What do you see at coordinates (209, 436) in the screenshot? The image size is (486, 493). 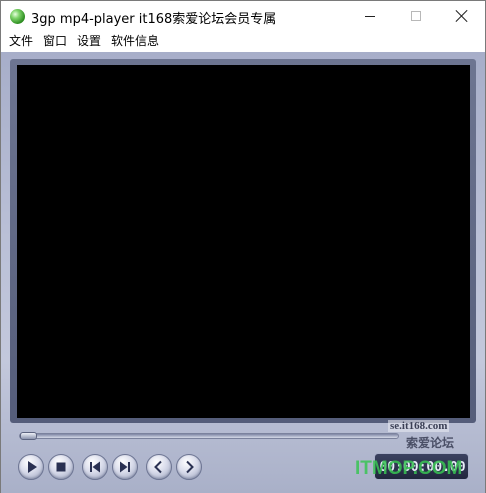 I see `seek-bar` at bounding box center [209, 436].